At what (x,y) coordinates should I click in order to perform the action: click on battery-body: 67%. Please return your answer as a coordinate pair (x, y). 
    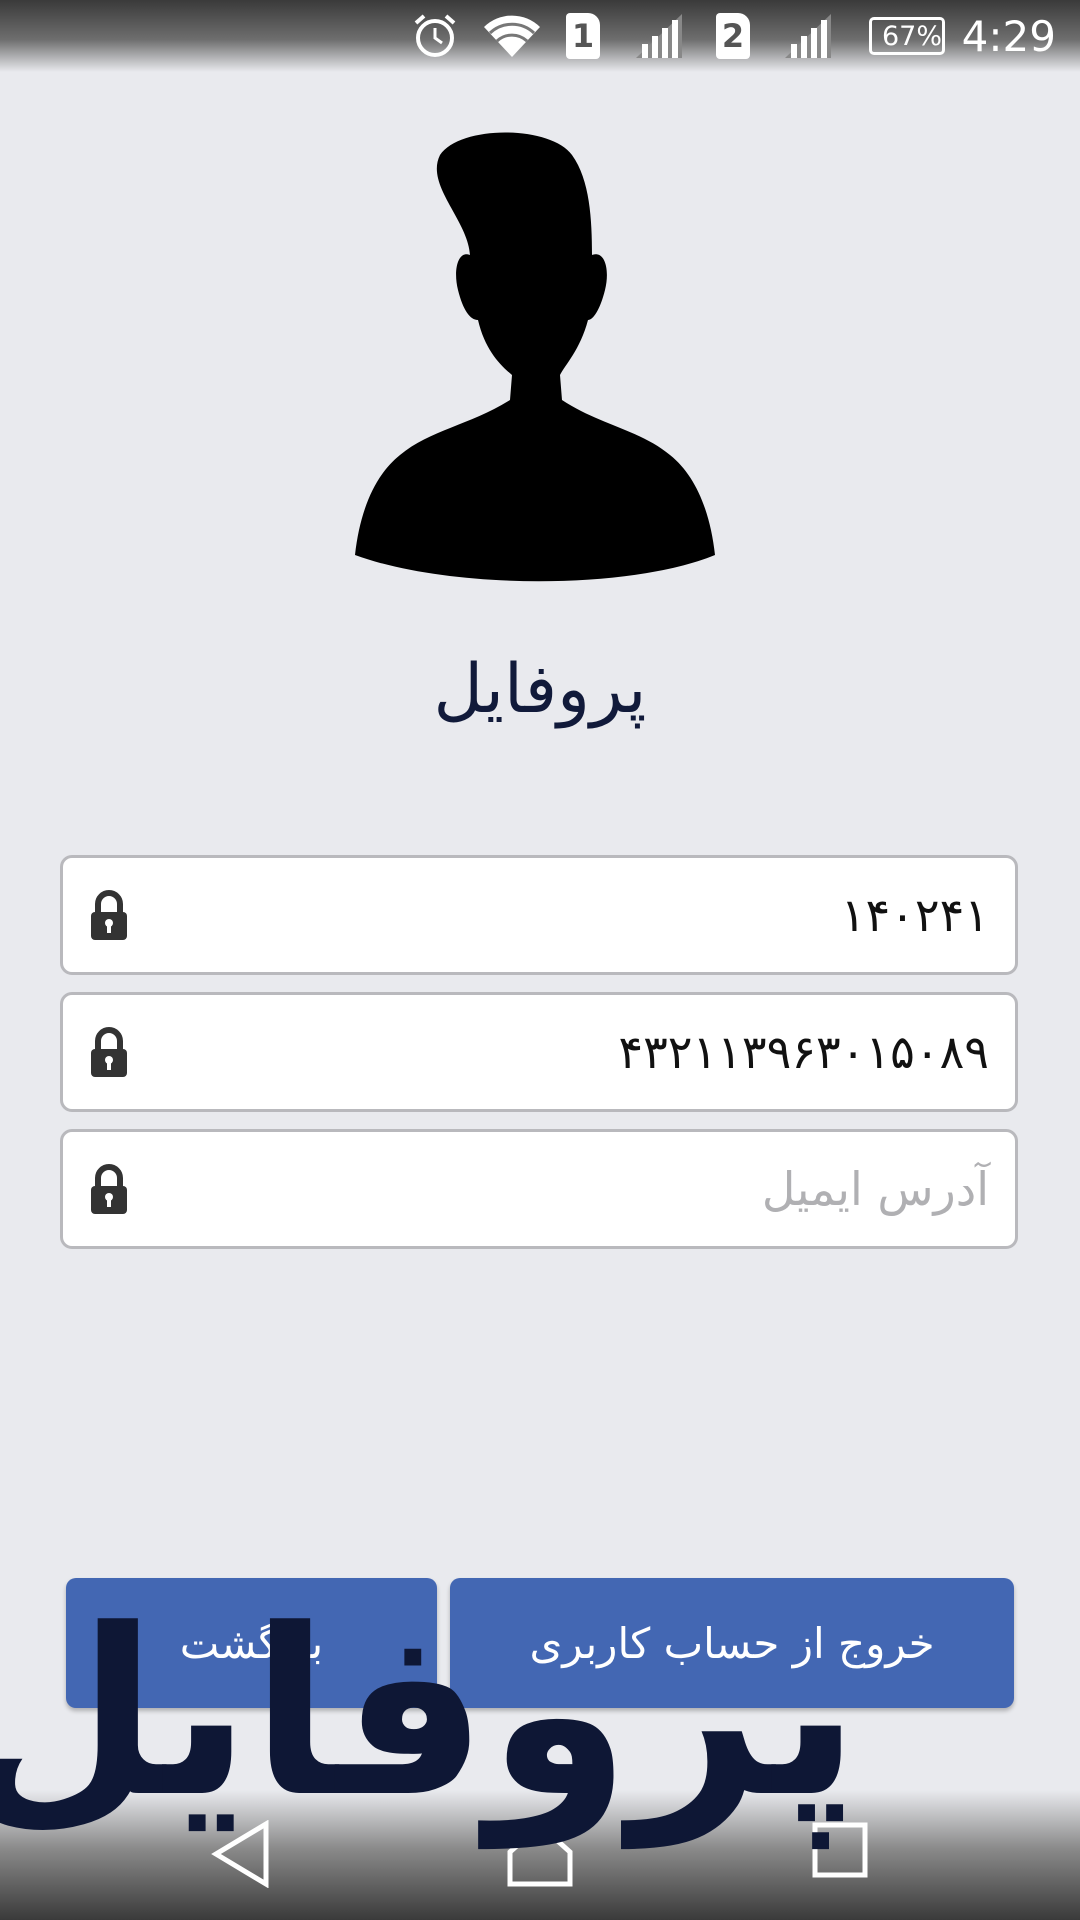
    Looking at the image, I should click on (907, 36).